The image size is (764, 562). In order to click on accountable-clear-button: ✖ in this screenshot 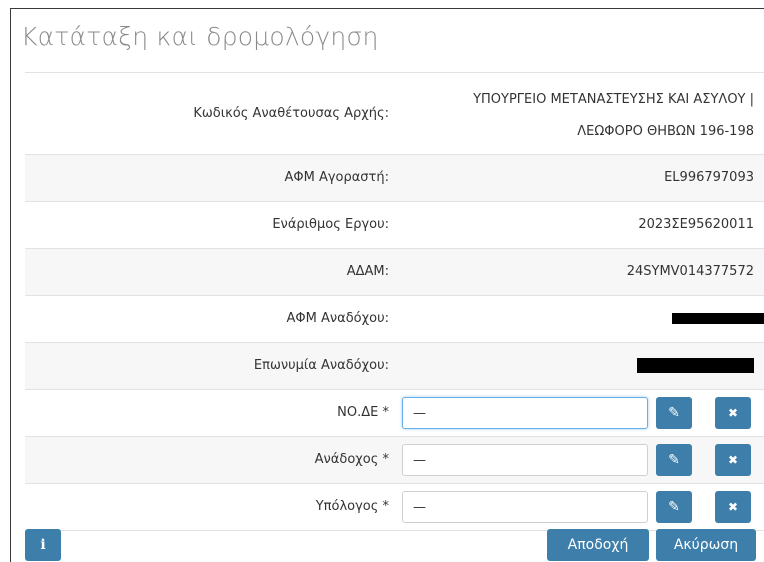, I will do `click(733, 507)`.